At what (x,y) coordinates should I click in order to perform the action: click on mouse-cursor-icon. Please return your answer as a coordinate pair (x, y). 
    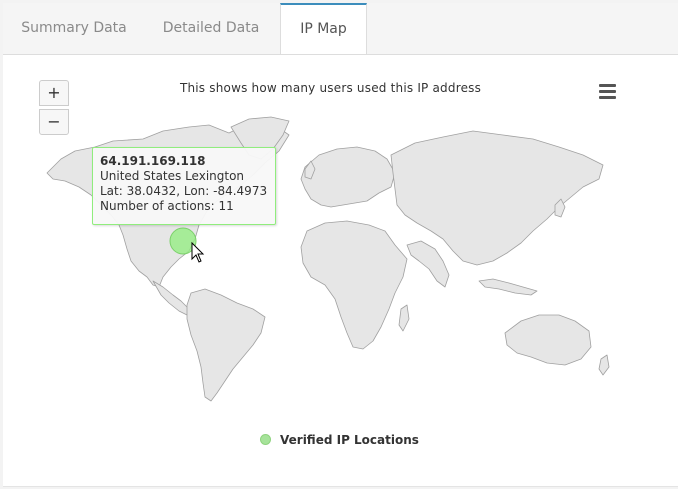
    Looking at the image, I should click on (198, 252).